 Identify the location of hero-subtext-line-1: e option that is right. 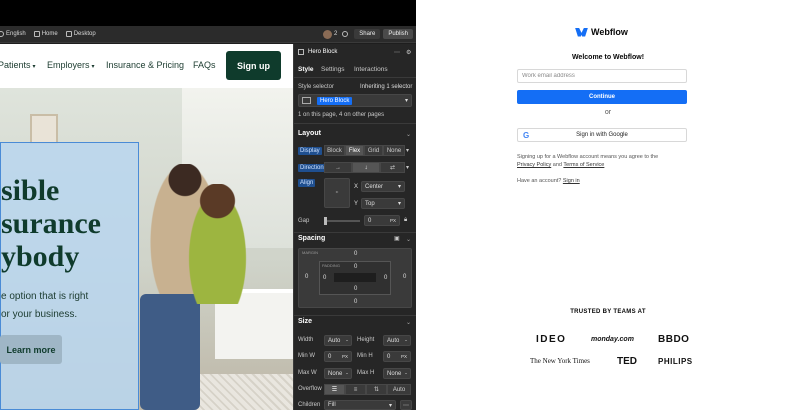
(45, 296).